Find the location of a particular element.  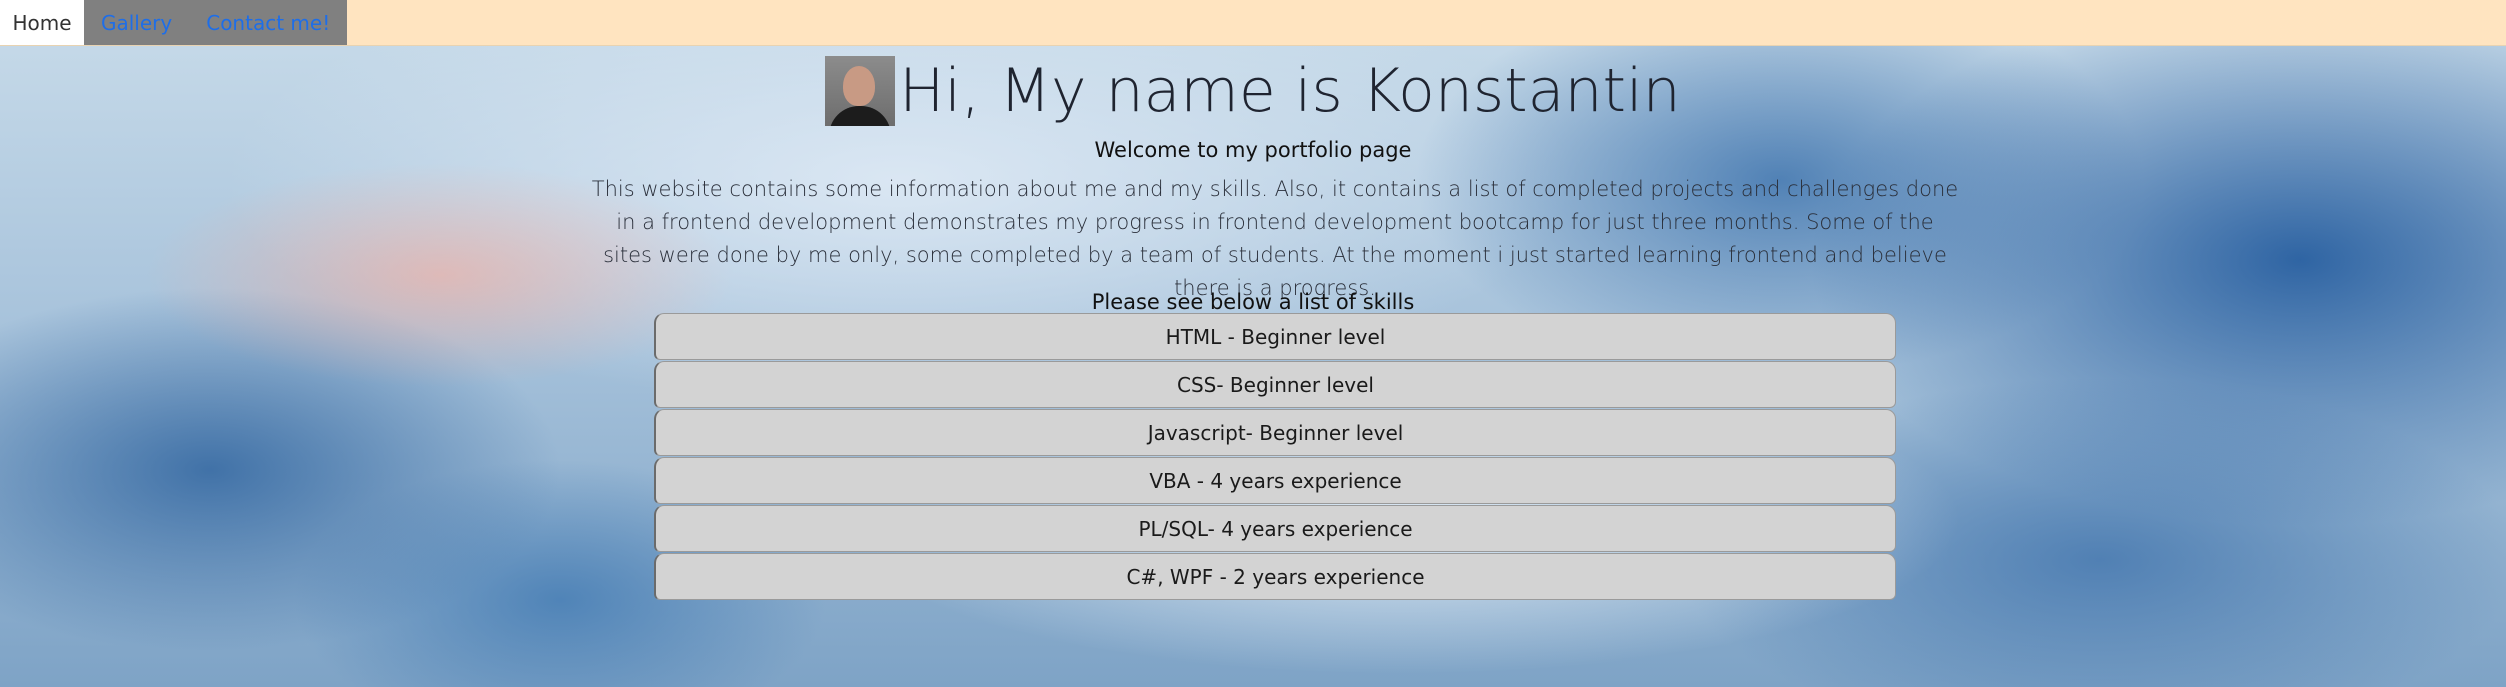

skill-item-javascript: Javascript- Beginner level is located at coordinates (1275, 432).